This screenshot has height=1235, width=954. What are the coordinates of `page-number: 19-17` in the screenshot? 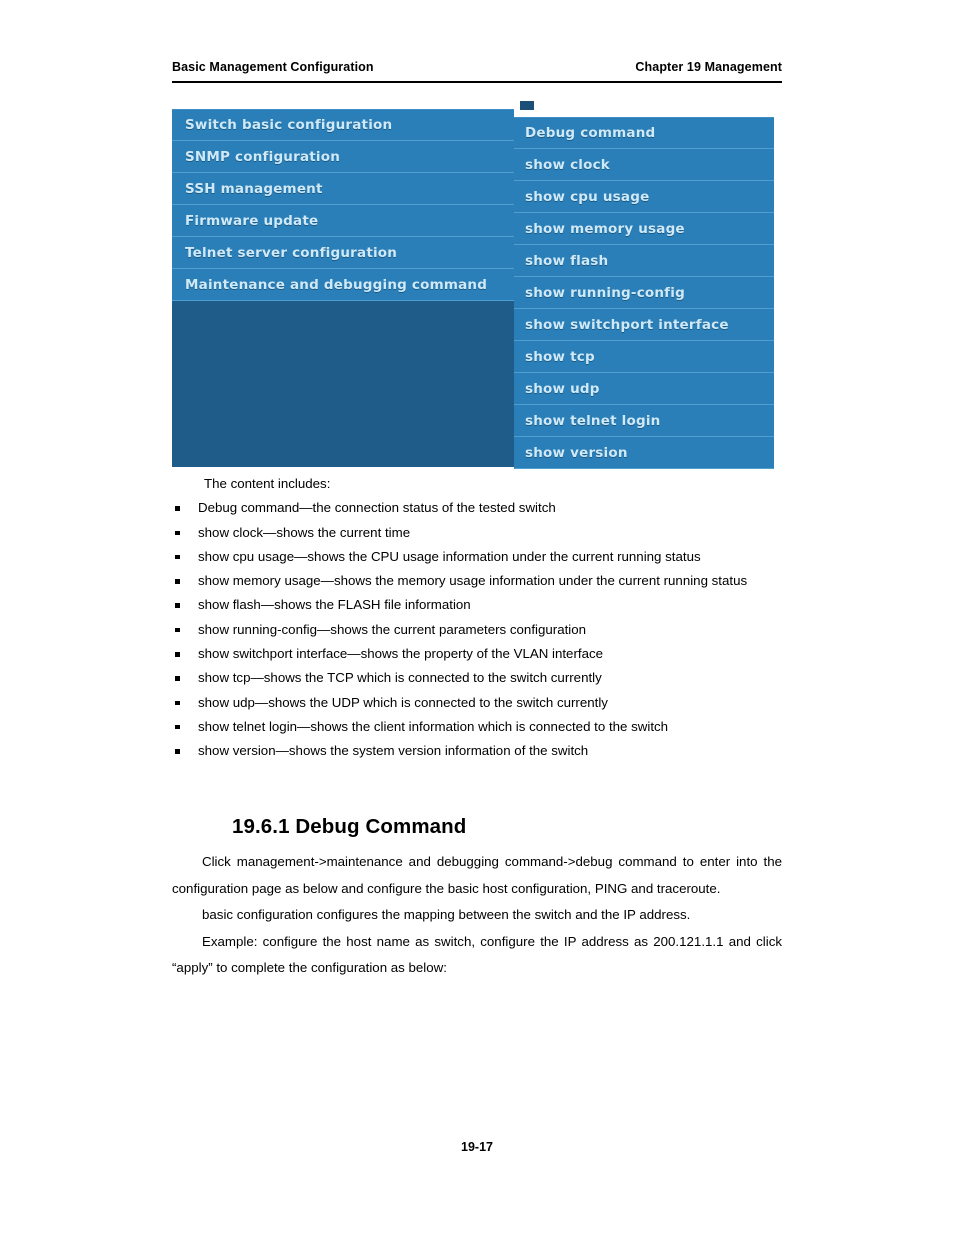 It's located at (477, 1147).